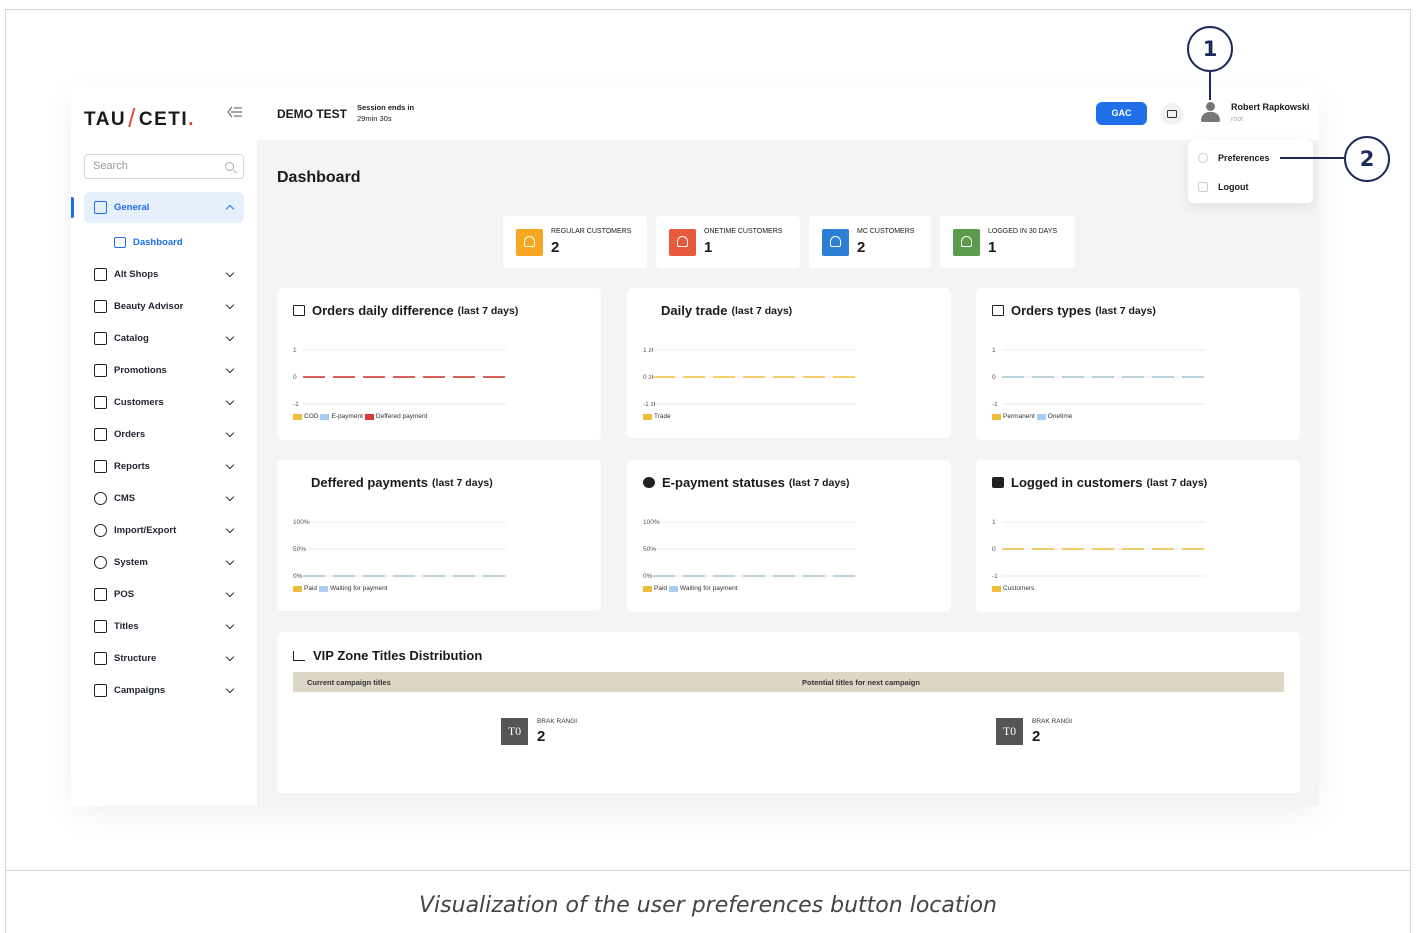  What do you see at coordinates (164, 466) in the screenshot?
I see `sidebar-item-reports: Reports` at bounding box center [164, 466].